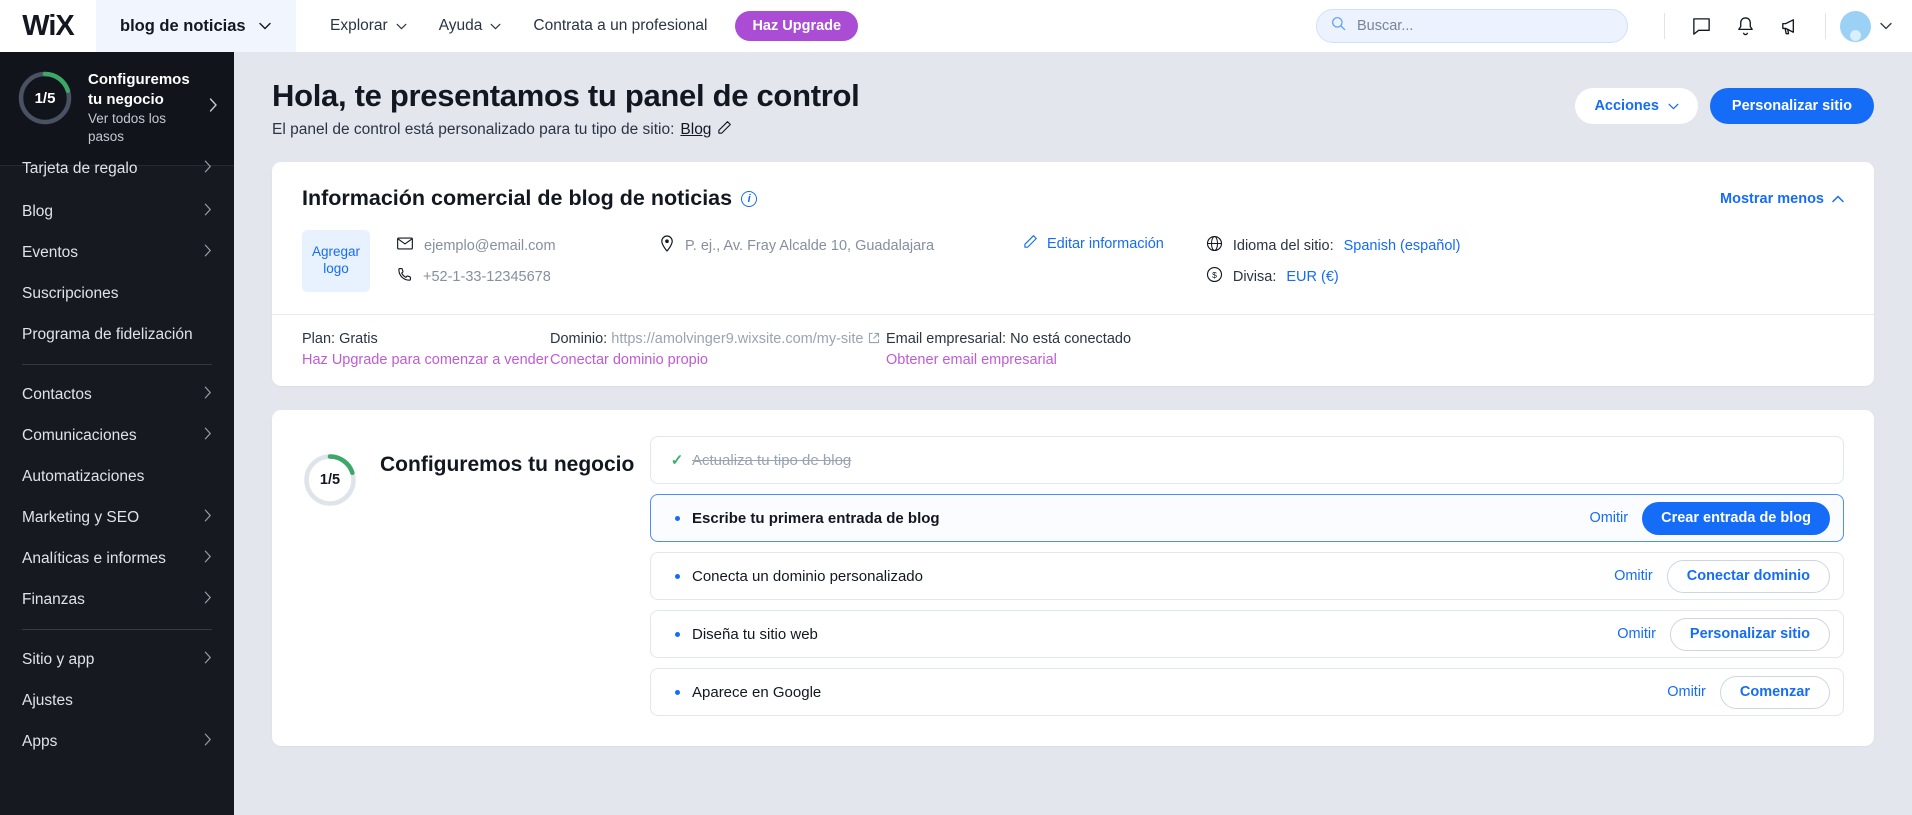 The width and height of the screenshot is (1912, 815). I want to click on sidebar-item-apps: Apps, so click(117, 741).